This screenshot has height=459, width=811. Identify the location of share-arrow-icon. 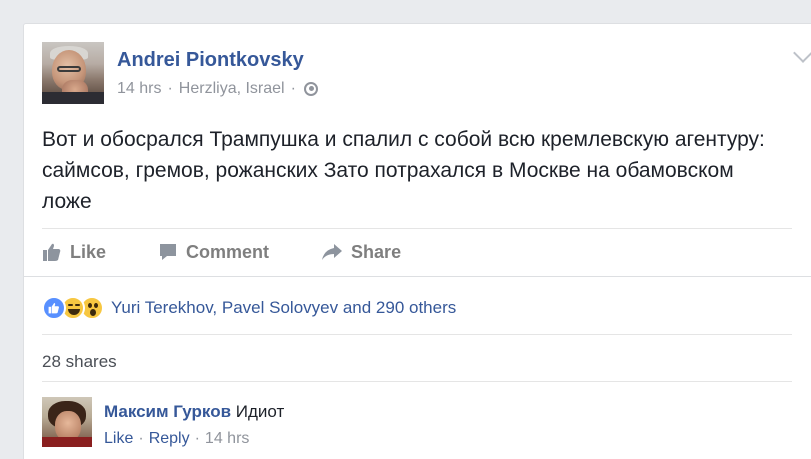
(332, 252).